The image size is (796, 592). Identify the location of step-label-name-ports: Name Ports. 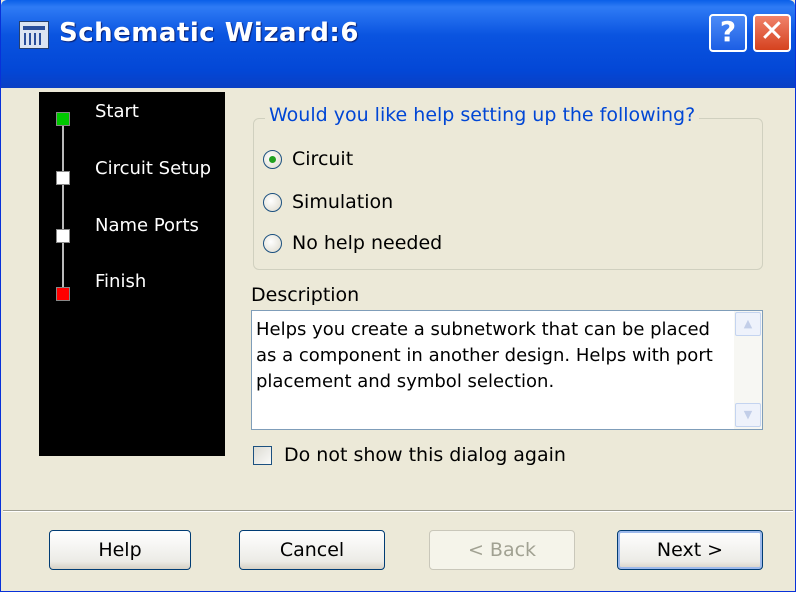
(147, 225).